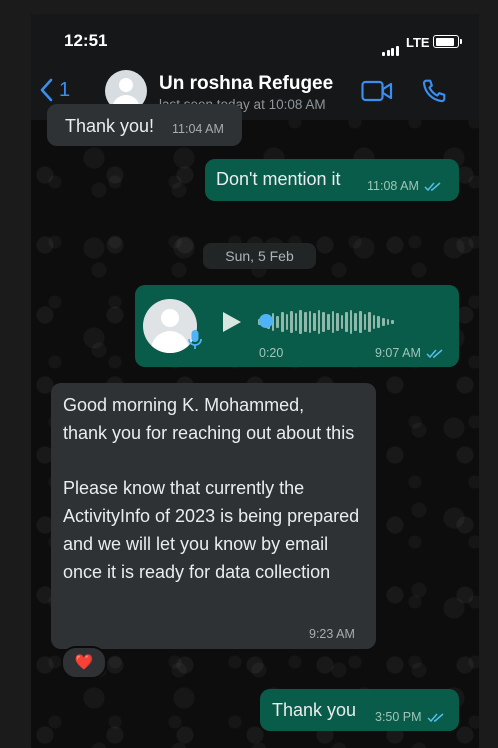 The image size is (498, 748). I want to click on phone-icon, so click(434, 91).